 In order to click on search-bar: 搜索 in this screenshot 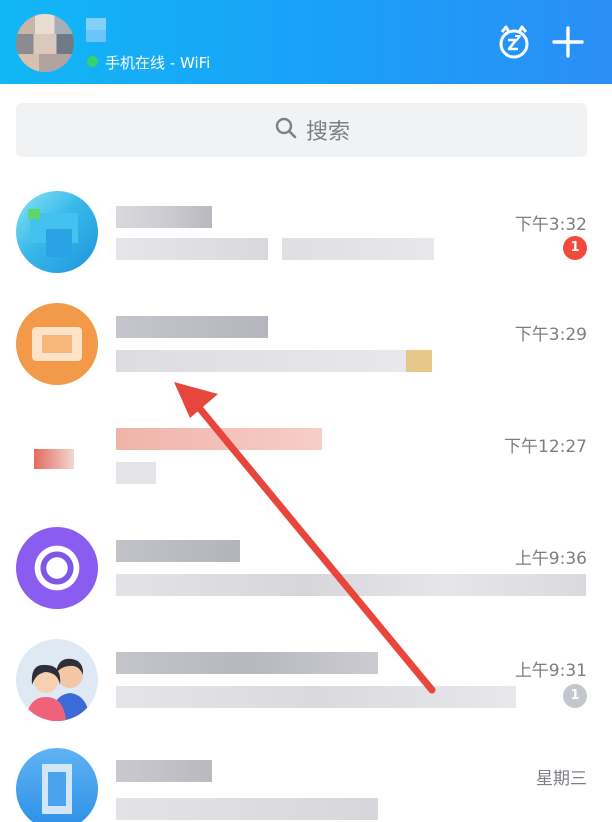, I will do `click(301, 130)`.